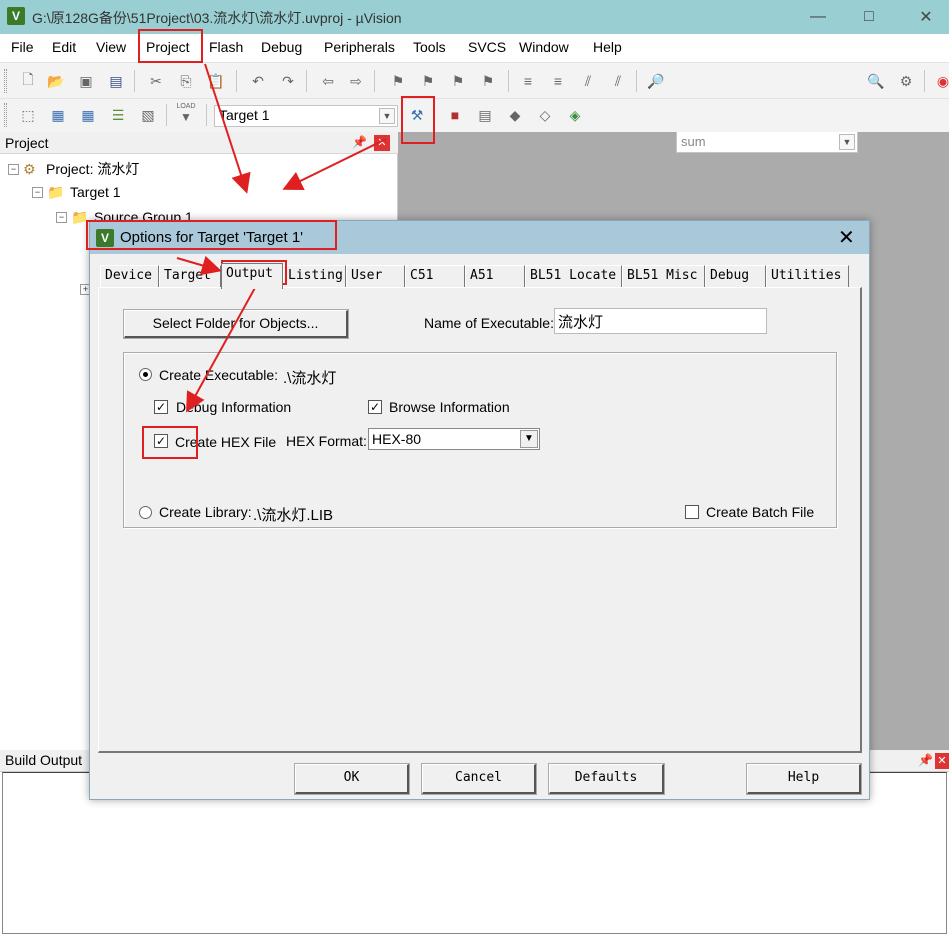 The width and height of the screenshot is (949, 936). Describe the element at coordinates (216, 81) in the screenshot. I see `paste-icon: 📋` at that location.